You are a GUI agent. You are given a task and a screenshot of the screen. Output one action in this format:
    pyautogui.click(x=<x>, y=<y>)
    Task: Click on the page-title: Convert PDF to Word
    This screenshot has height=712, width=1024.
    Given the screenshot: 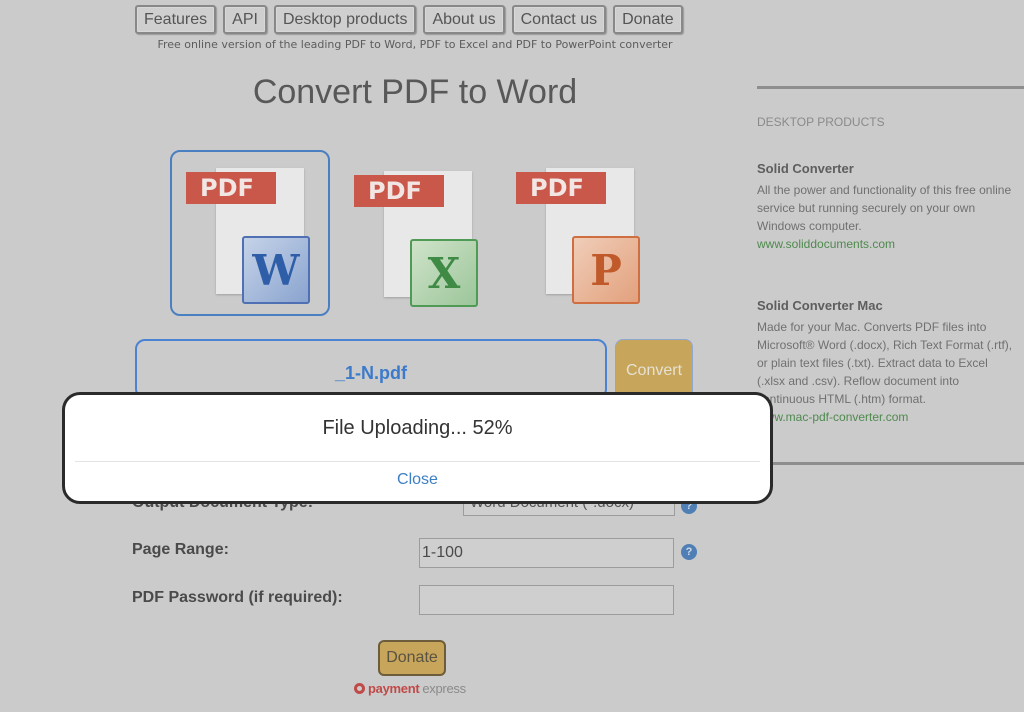 What is the action you would take?
    pyautogui.click(x=415, y=92)
    